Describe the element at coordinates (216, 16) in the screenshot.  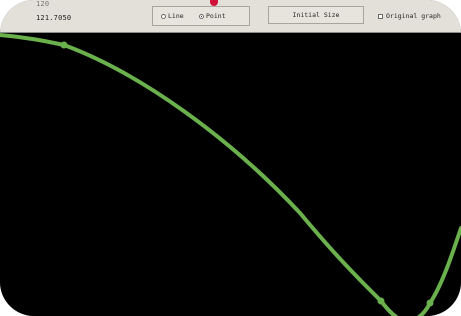
I see `point-radio-label: Point` at that location.